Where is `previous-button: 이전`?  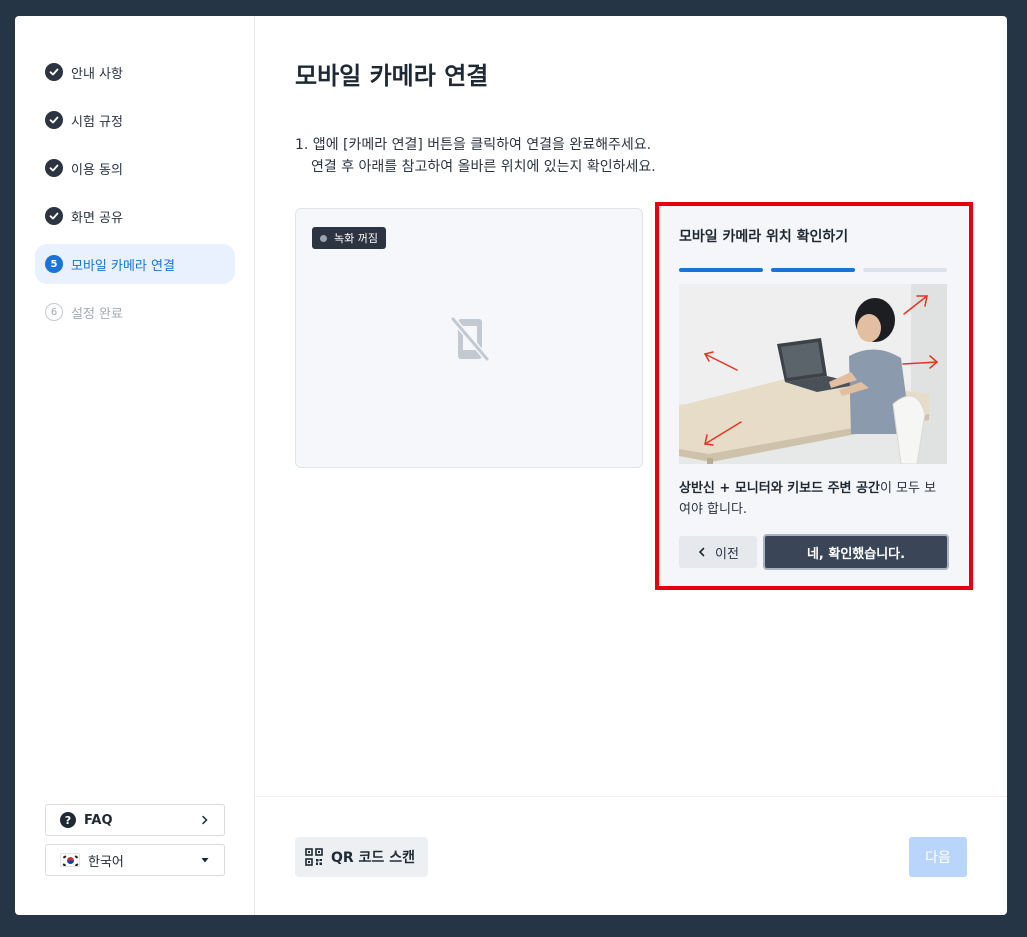 previous-button: 이전 is located at coordinates (718, 552).